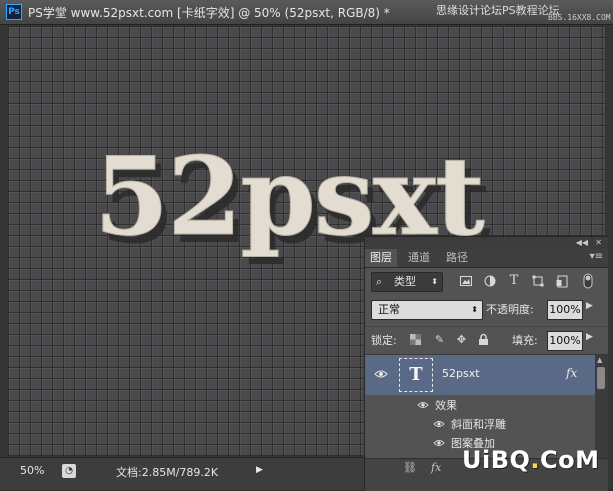 This screenshot has width=613, height=491. Describe the element at coordinates (466, 281) in the screenshot. I see `image-filter-icon` at that location.